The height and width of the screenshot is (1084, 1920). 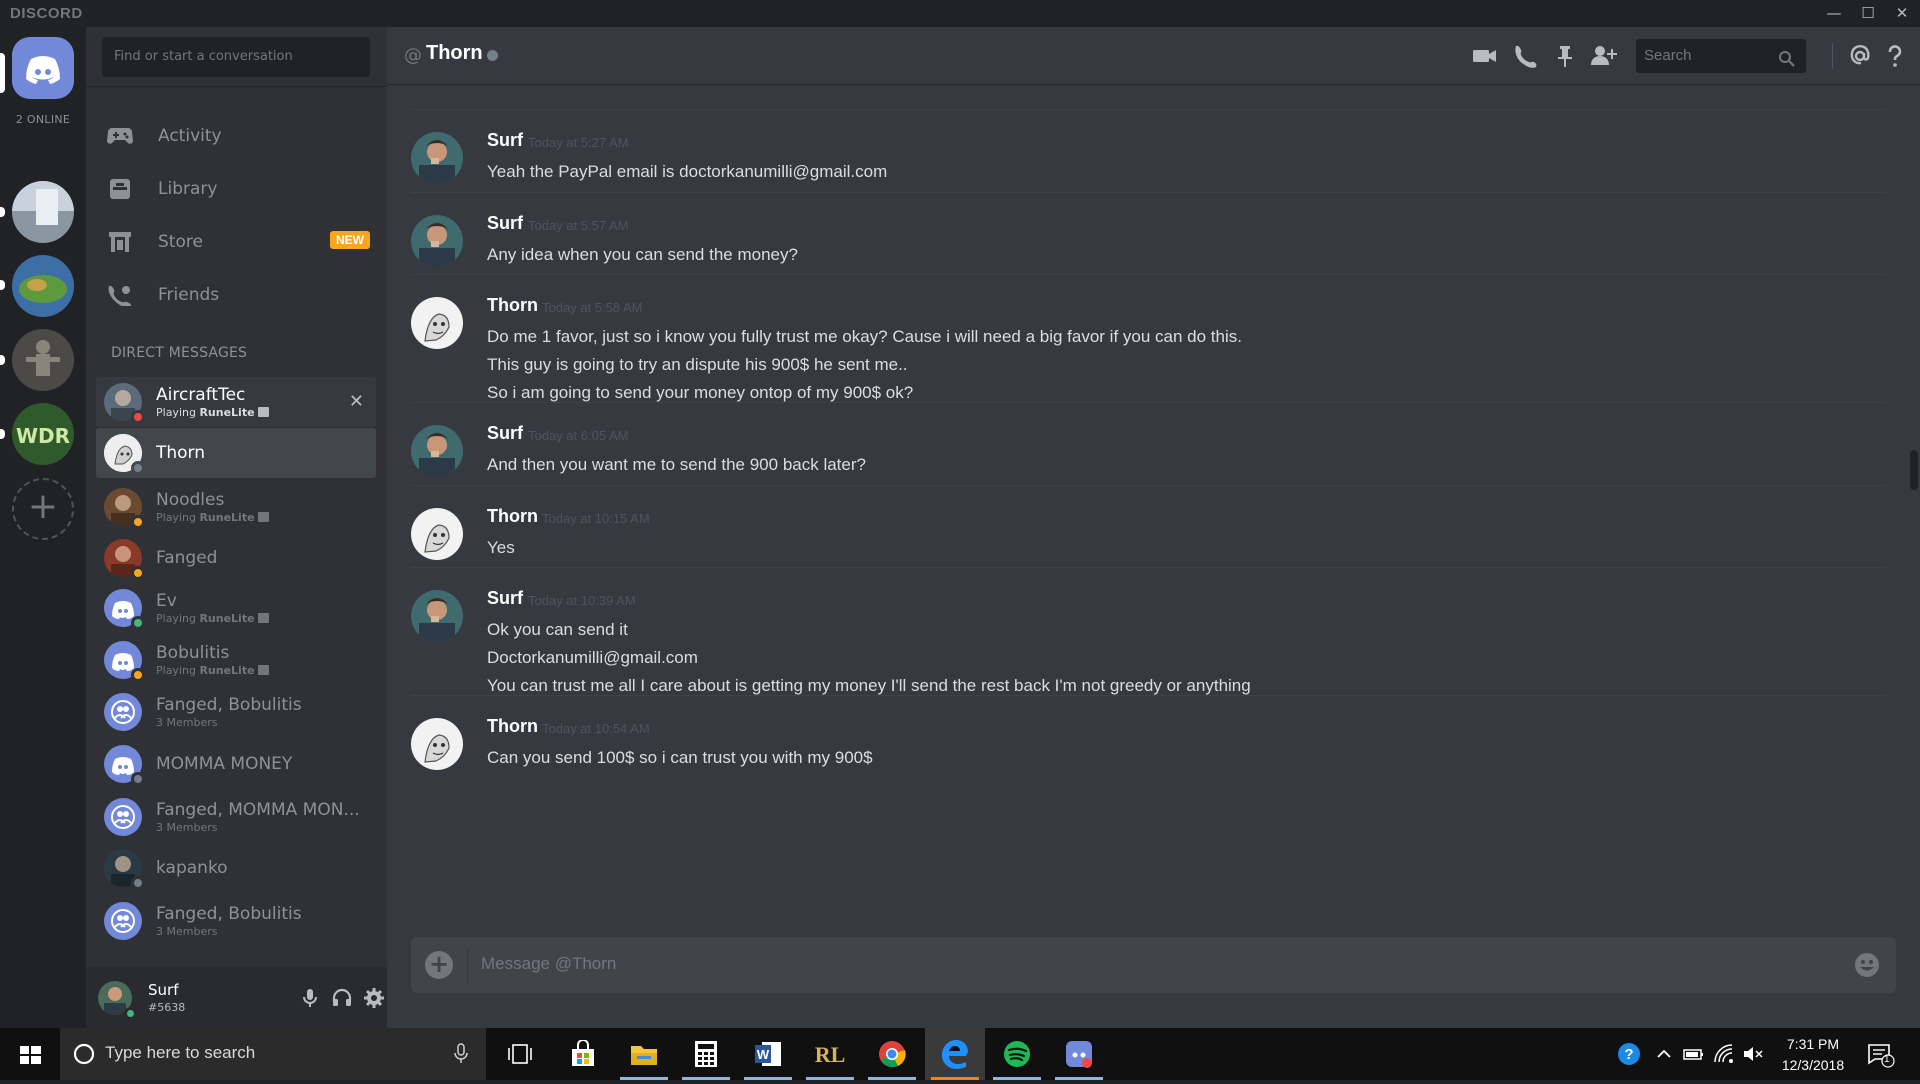 I want to click on headphones-icon, so click(x=342, y=998).